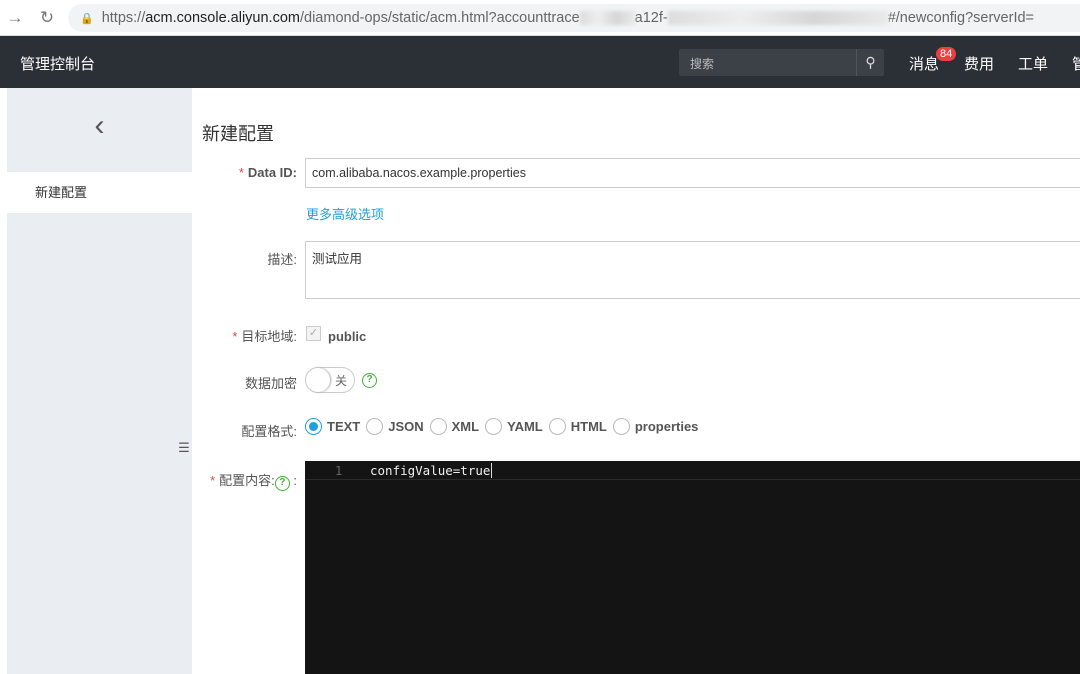  I want to click on option-label: HTML, so click(588, 426).